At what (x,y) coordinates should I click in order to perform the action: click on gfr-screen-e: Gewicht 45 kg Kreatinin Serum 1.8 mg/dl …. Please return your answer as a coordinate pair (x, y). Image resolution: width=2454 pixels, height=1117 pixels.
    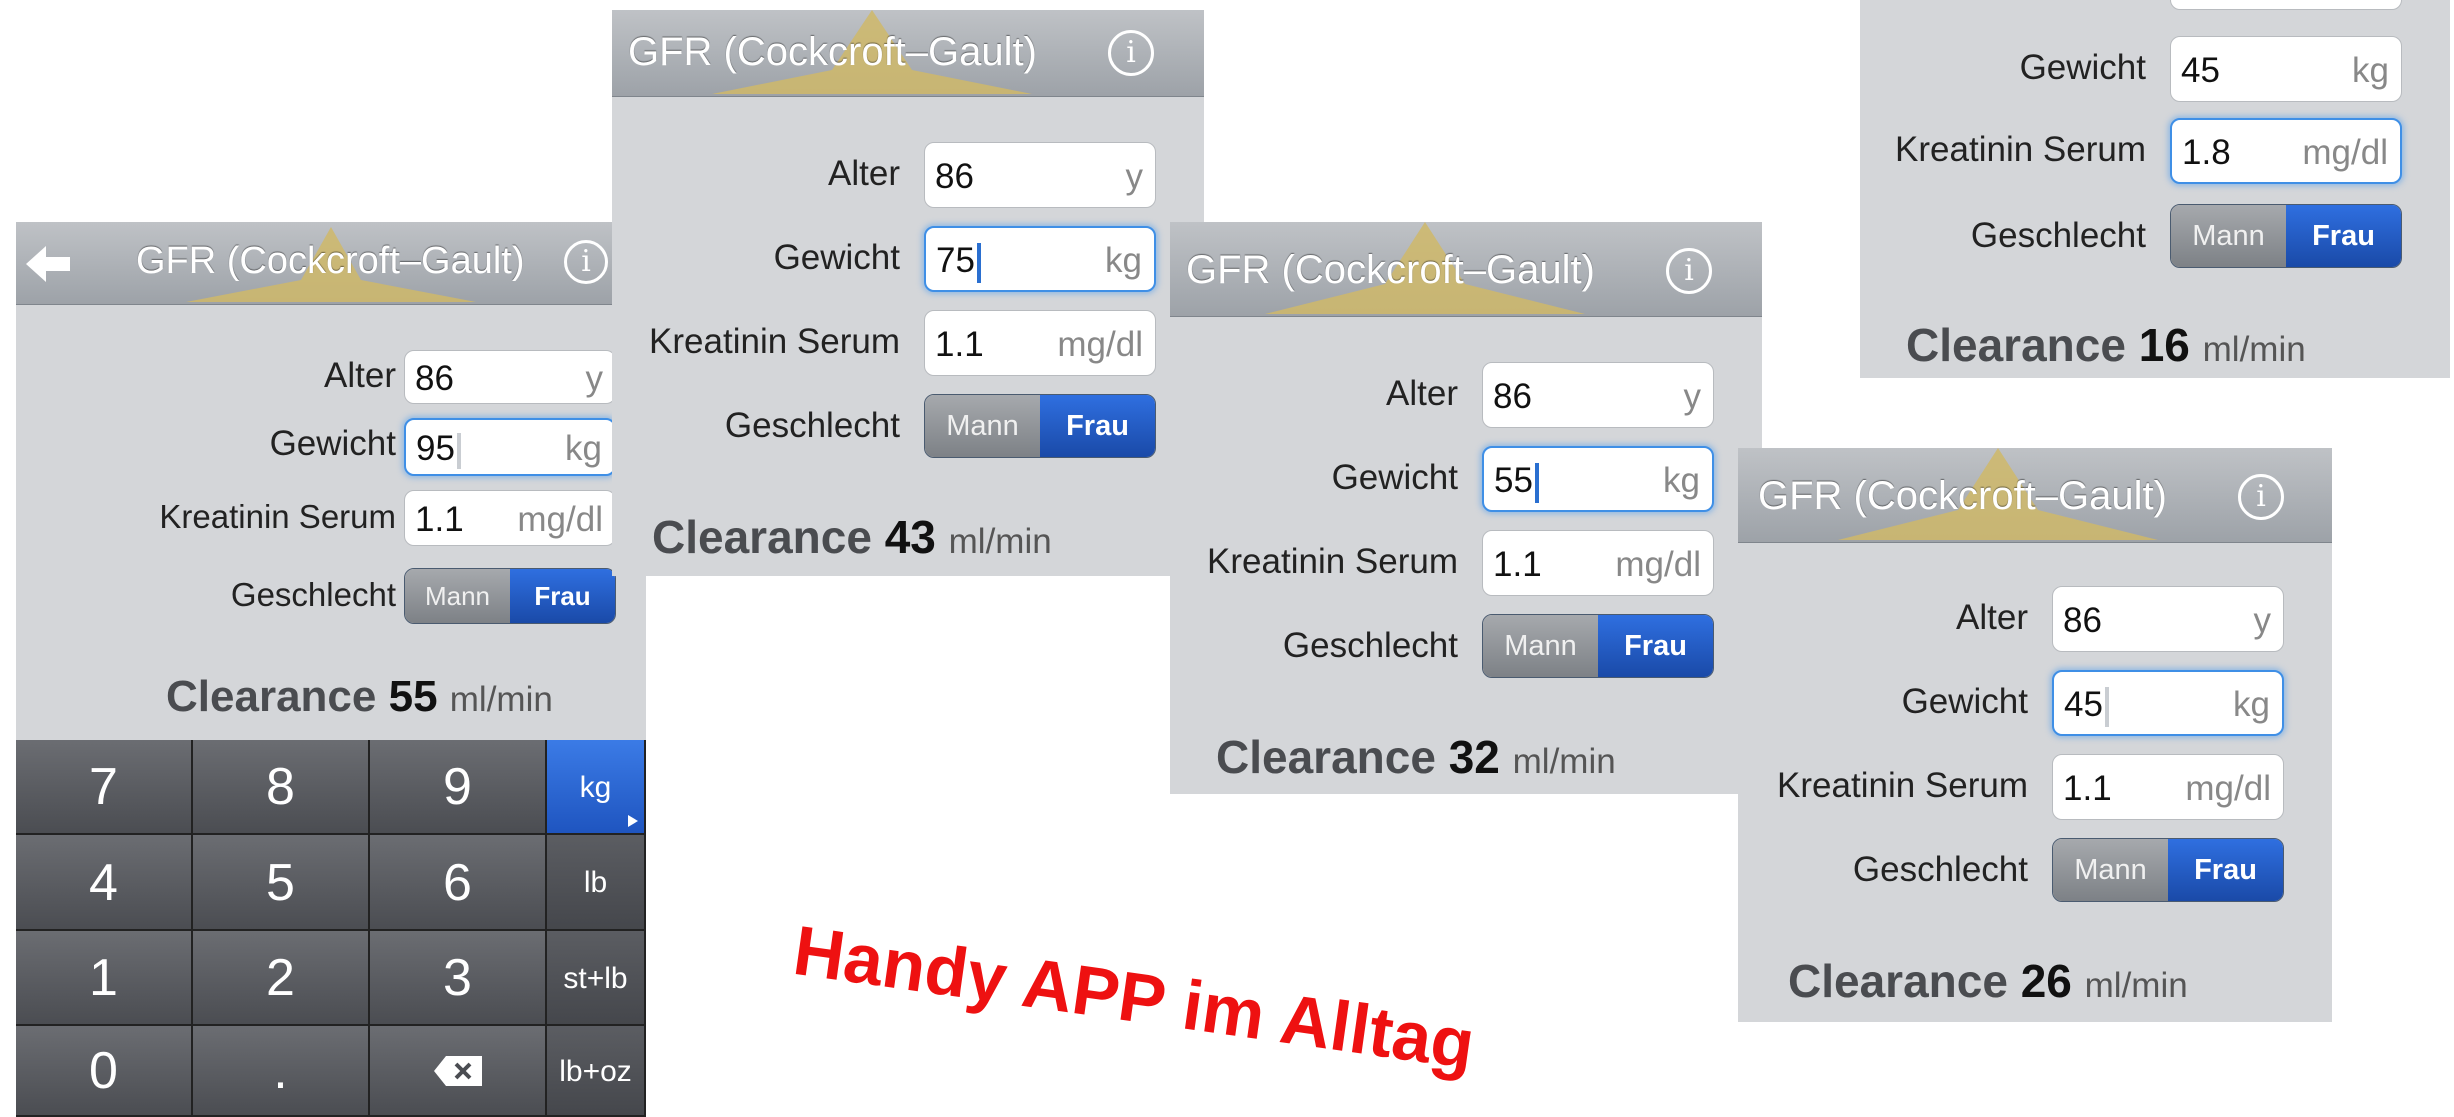
    Looking at the image, I should click on (2155, 189).